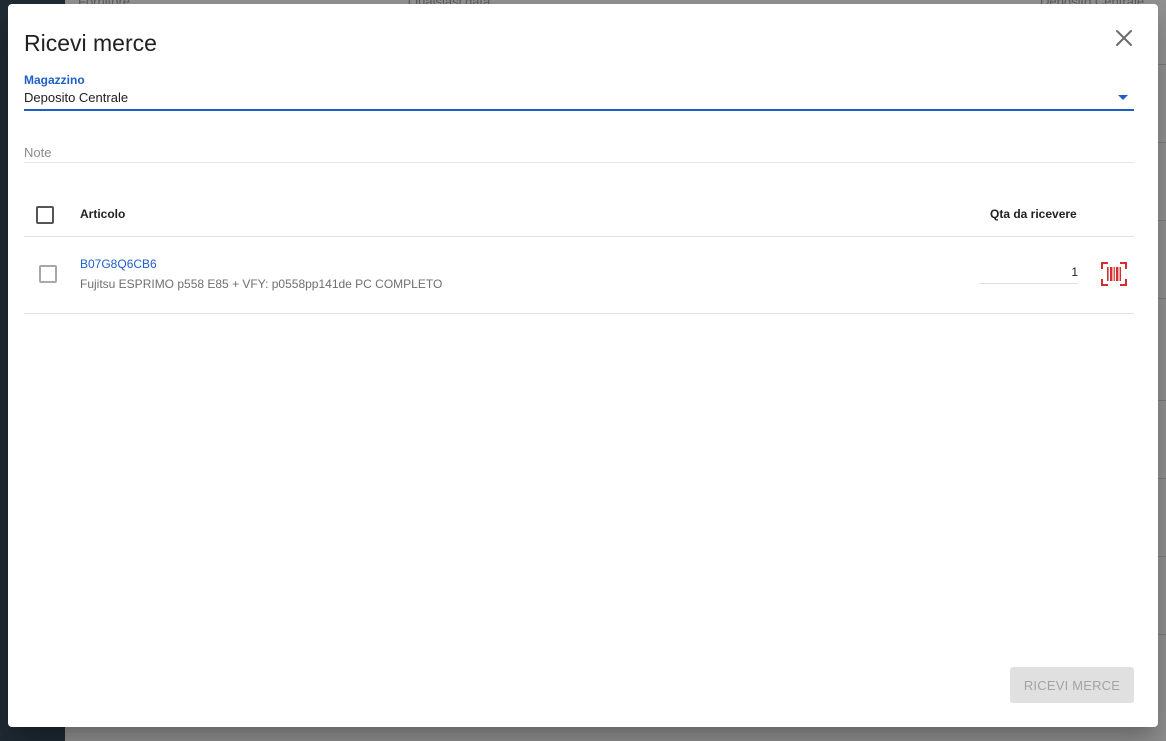 This screenshot has height=741, width=1166. What do you see at coordinates (579, 152) in the screenshot?
I see `note-input` at bounding box center [579, 152].